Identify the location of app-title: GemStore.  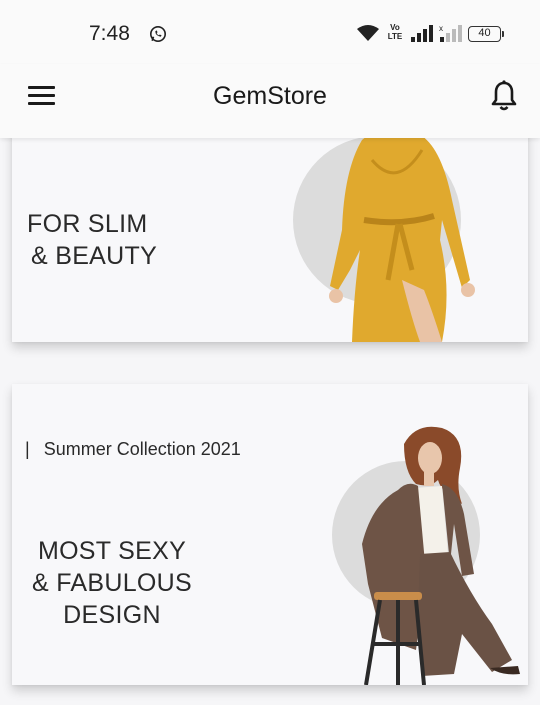
(270, 96).